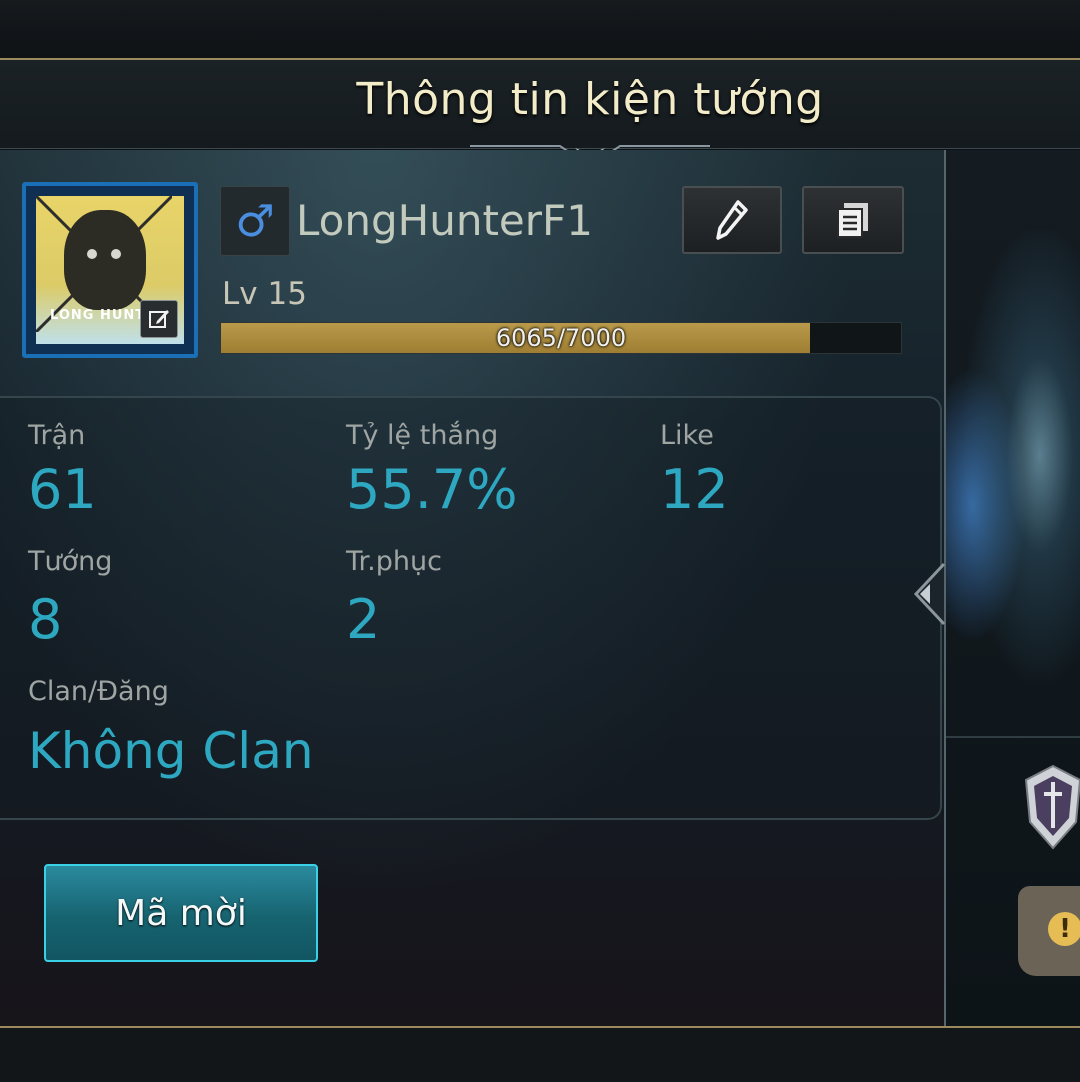  Describe the element at coordinates (171, 751) in the screenshot. I see `clan-value: Không Clan` at that location.